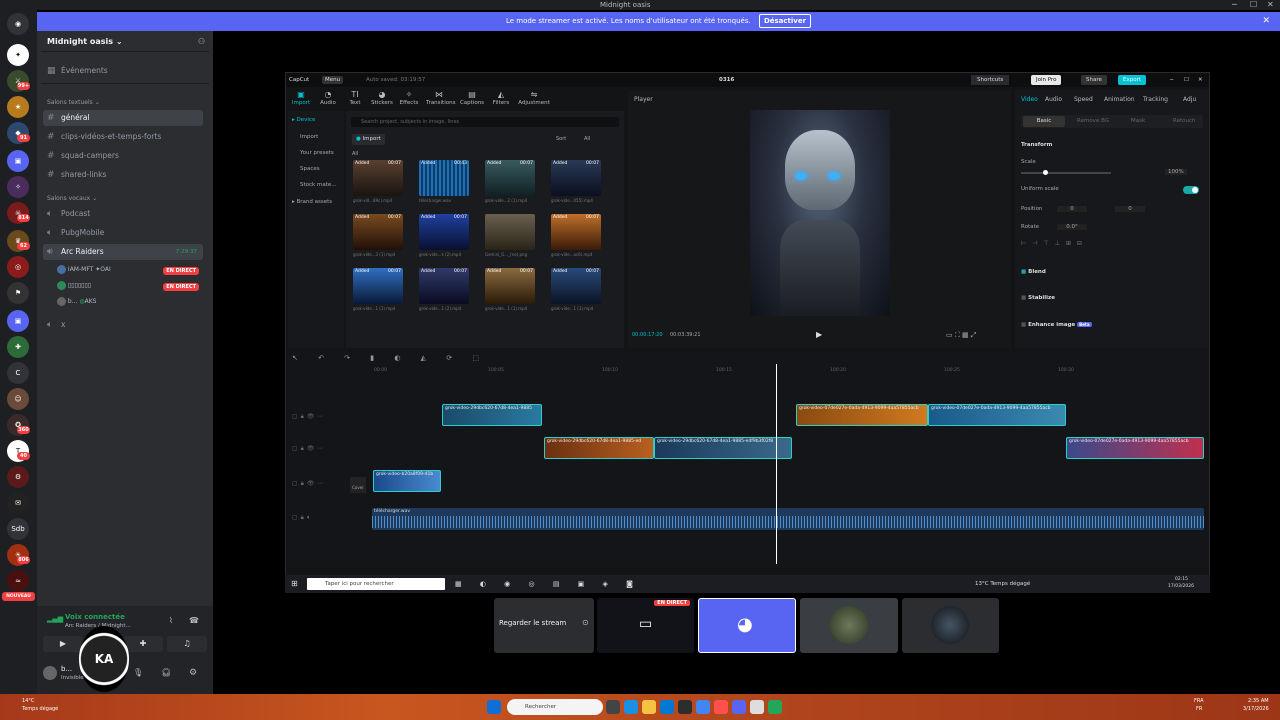 The height and width of the screenshot is (720, 1280). Describe the element at coordinates (555, 707) in the screenshot. I see `taskbar-search-input: Rechercher` at that location.